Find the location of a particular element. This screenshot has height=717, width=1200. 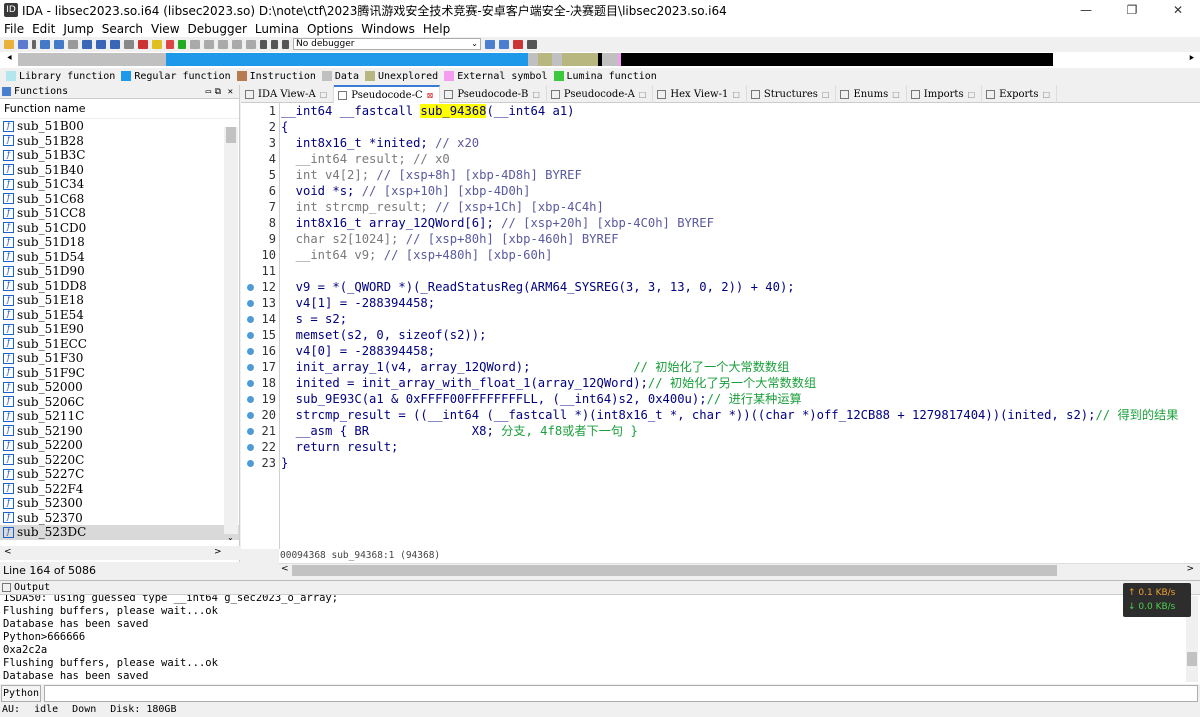

float-panel-icon: ▭ is located at coordinates (208, 92).